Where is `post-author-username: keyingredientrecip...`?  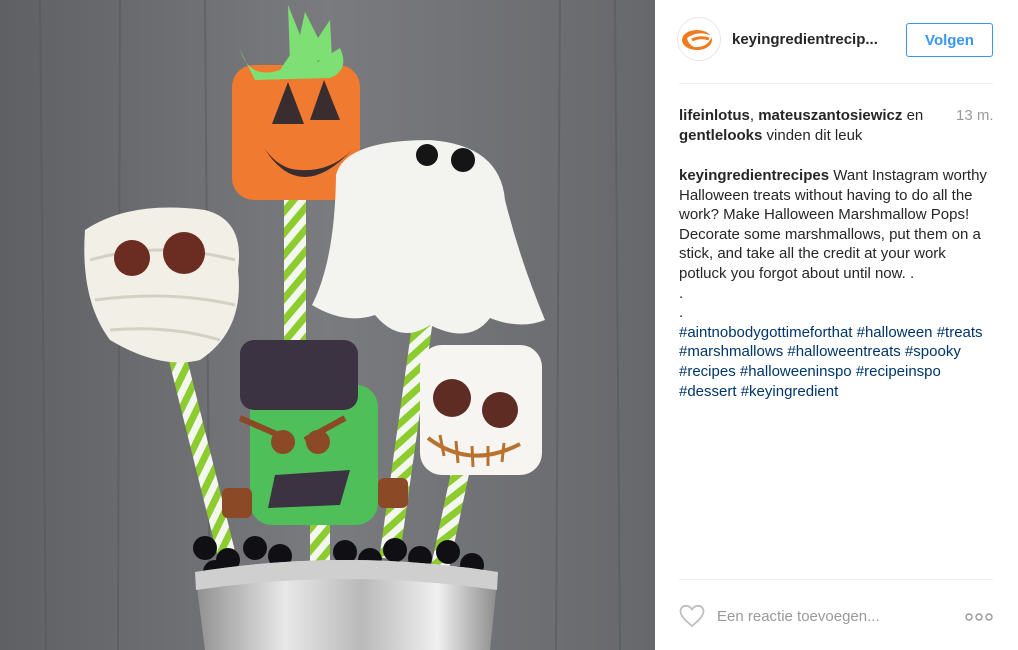
post-author-username: keyingredientrecip... is located at coordinates (812, 39).